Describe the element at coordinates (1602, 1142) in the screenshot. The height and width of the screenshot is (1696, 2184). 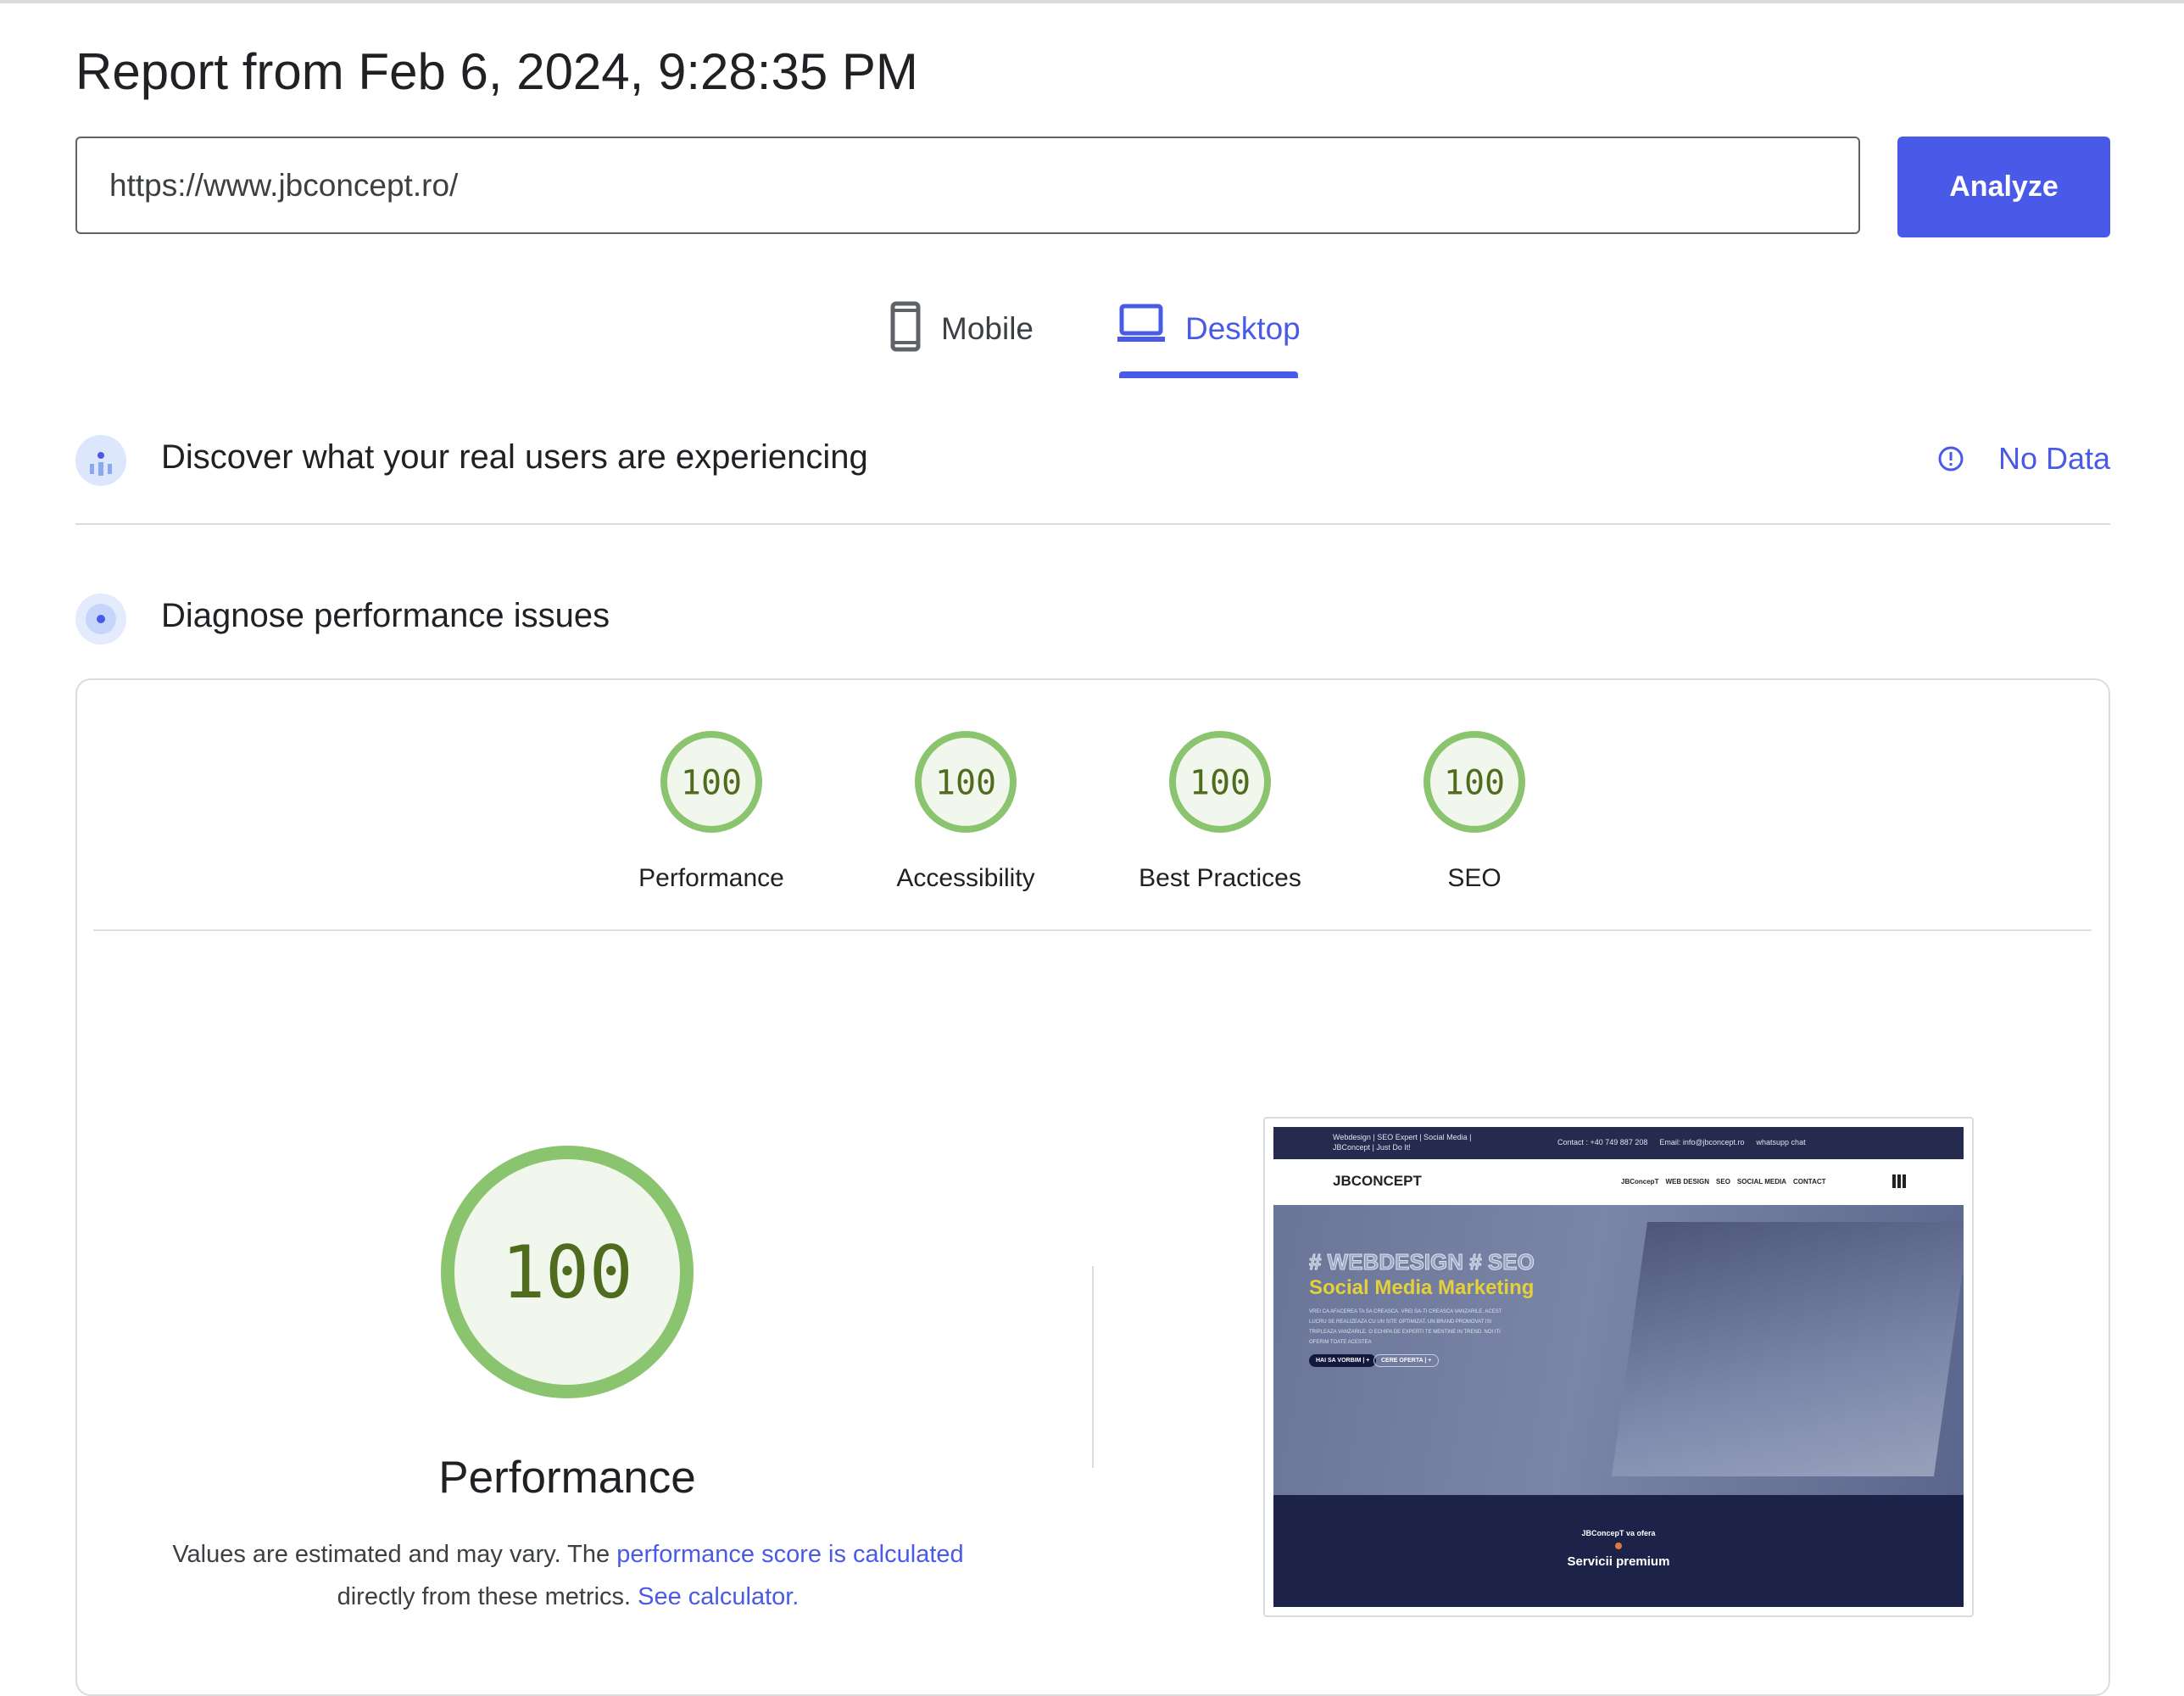
I see `screenshot-text: Contact : +40 749 887 208` at that location.